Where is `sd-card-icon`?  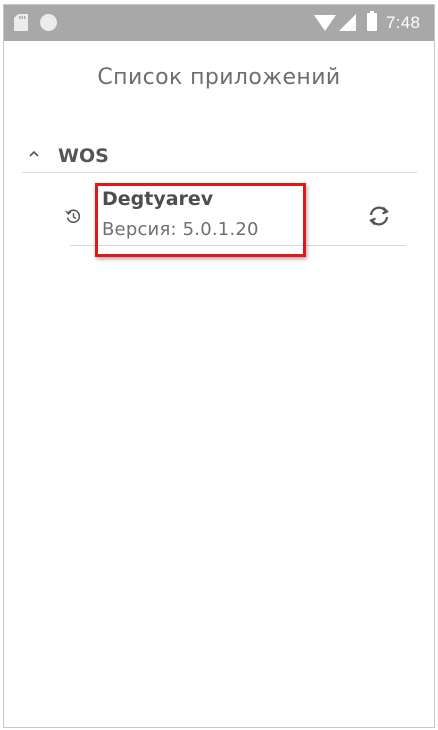
sd-card-icon is located at coordinates (21, 22).